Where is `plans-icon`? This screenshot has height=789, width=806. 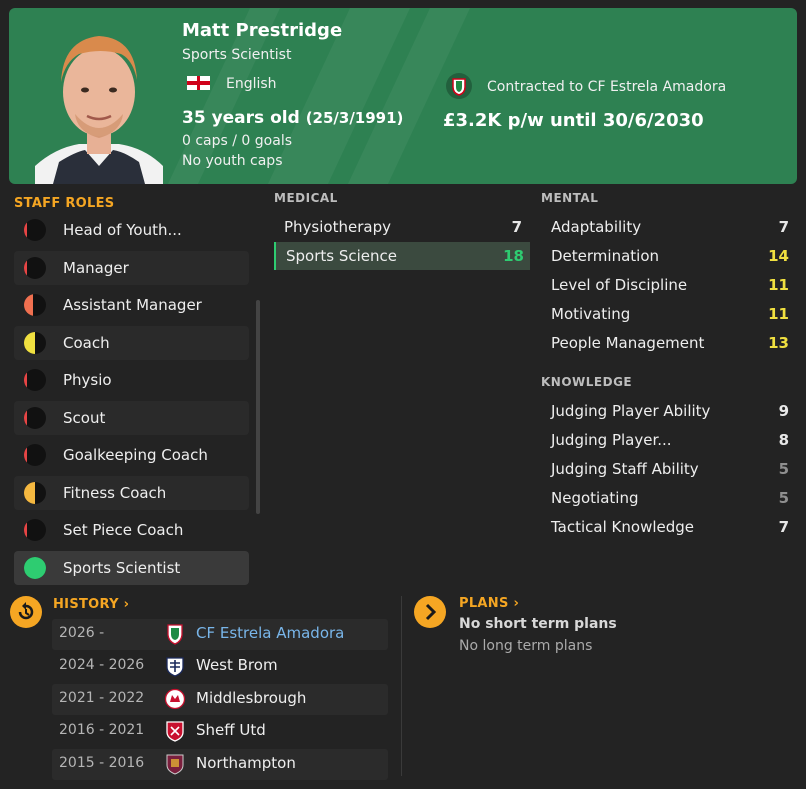
plans-icon is located at coordinates (430, 612).